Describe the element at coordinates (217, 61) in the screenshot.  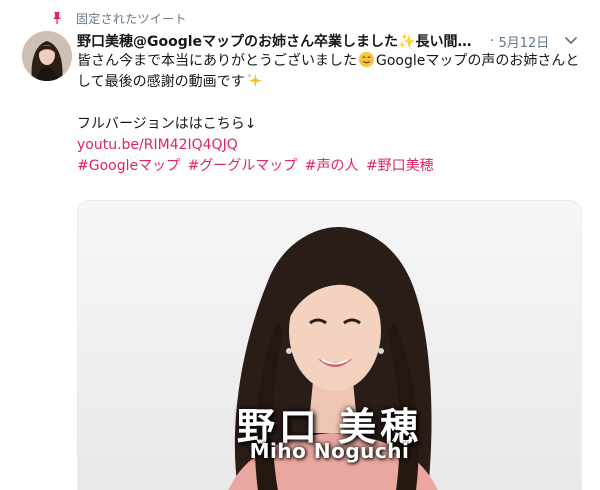
I see `tweet-text-segment: 皆さん今まで本当にありがとうございました` at that location.